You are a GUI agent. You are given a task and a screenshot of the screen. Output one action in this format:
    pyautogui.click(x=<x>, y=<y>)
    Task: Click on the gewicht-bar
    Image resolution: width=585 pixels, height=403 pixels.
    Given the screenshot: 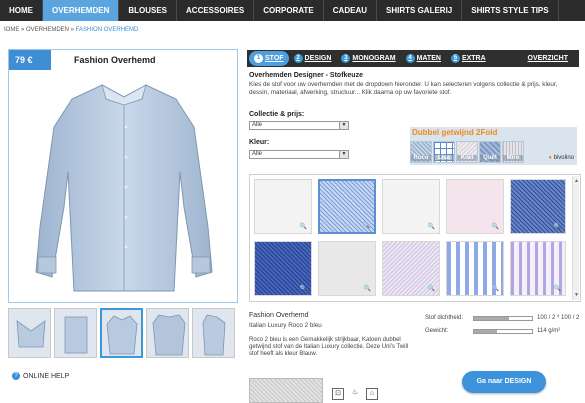 What is the action you would take?
    pyautogui.click(x=503, y=331)
    